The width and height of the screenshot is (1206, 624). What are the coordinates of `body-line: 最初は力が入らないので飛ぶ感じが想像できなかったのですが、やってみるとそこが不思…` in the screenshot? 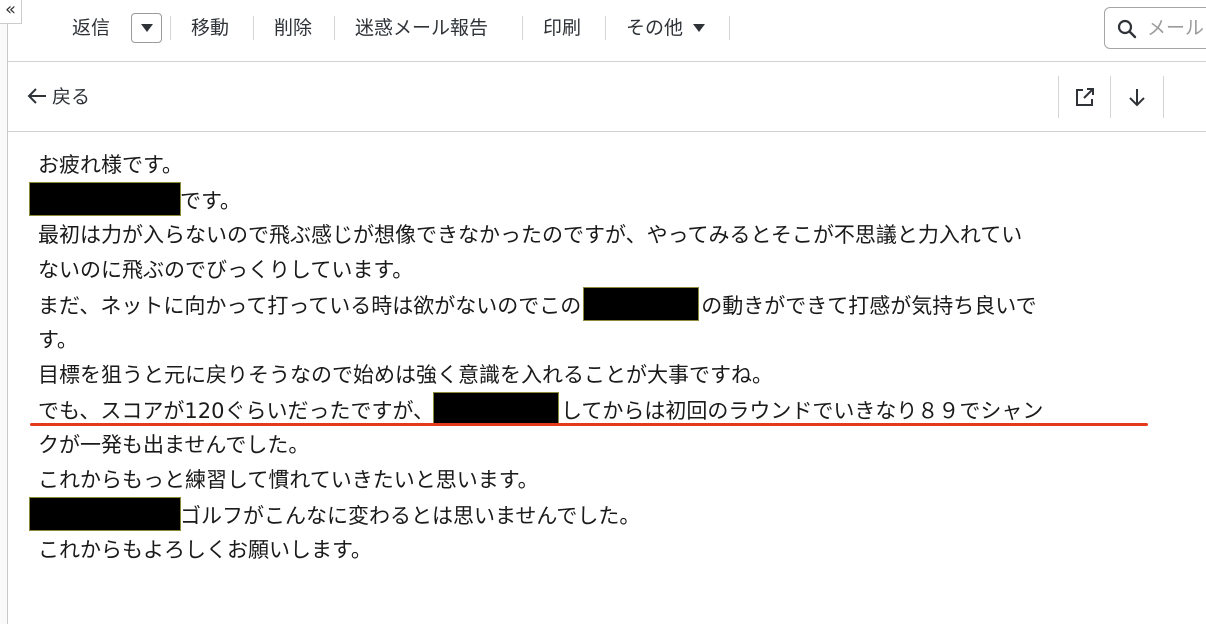 It's located at (613, 235).